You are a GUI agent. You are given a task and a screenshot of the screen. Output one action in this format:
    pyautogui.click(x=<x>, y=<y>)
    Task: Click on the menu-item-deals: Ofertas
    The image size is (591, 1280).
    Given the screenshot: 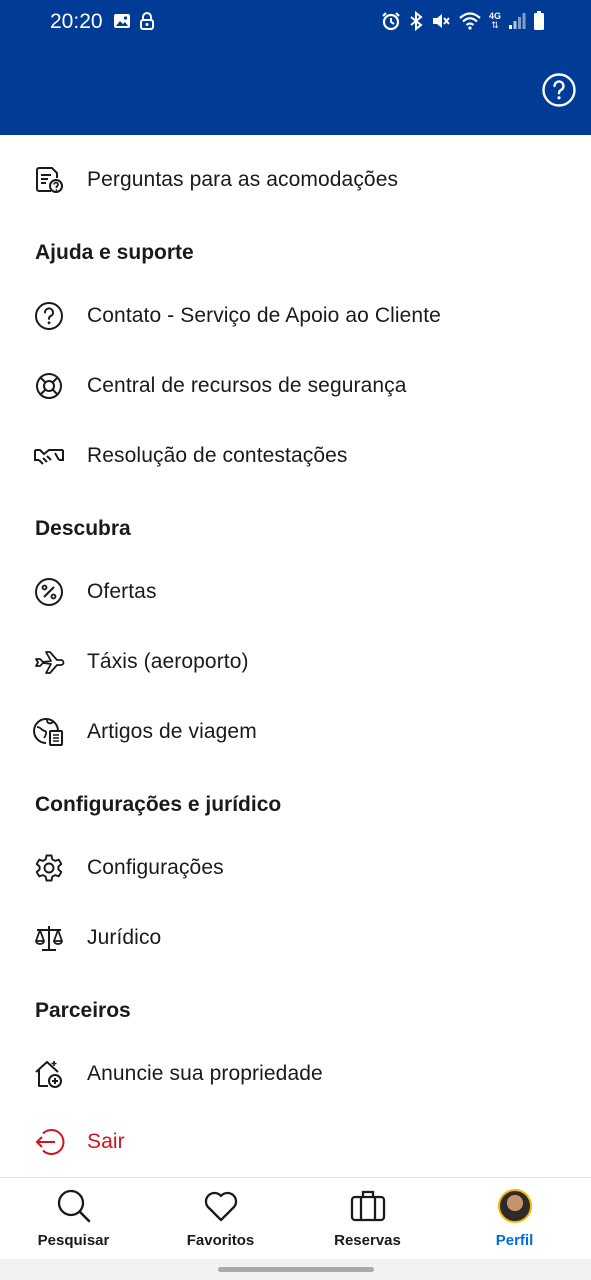 What is the action you would take?
    pyautogui.click(x=295, y=592)
    